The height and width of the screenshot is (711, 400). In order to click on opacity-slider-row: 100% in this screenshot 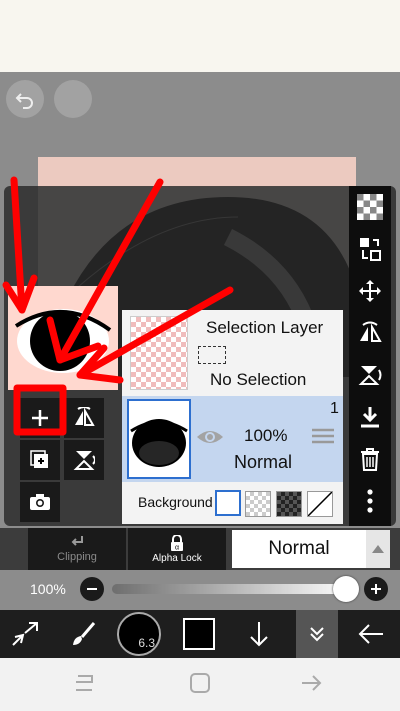, I will do `click(200, 590)`.